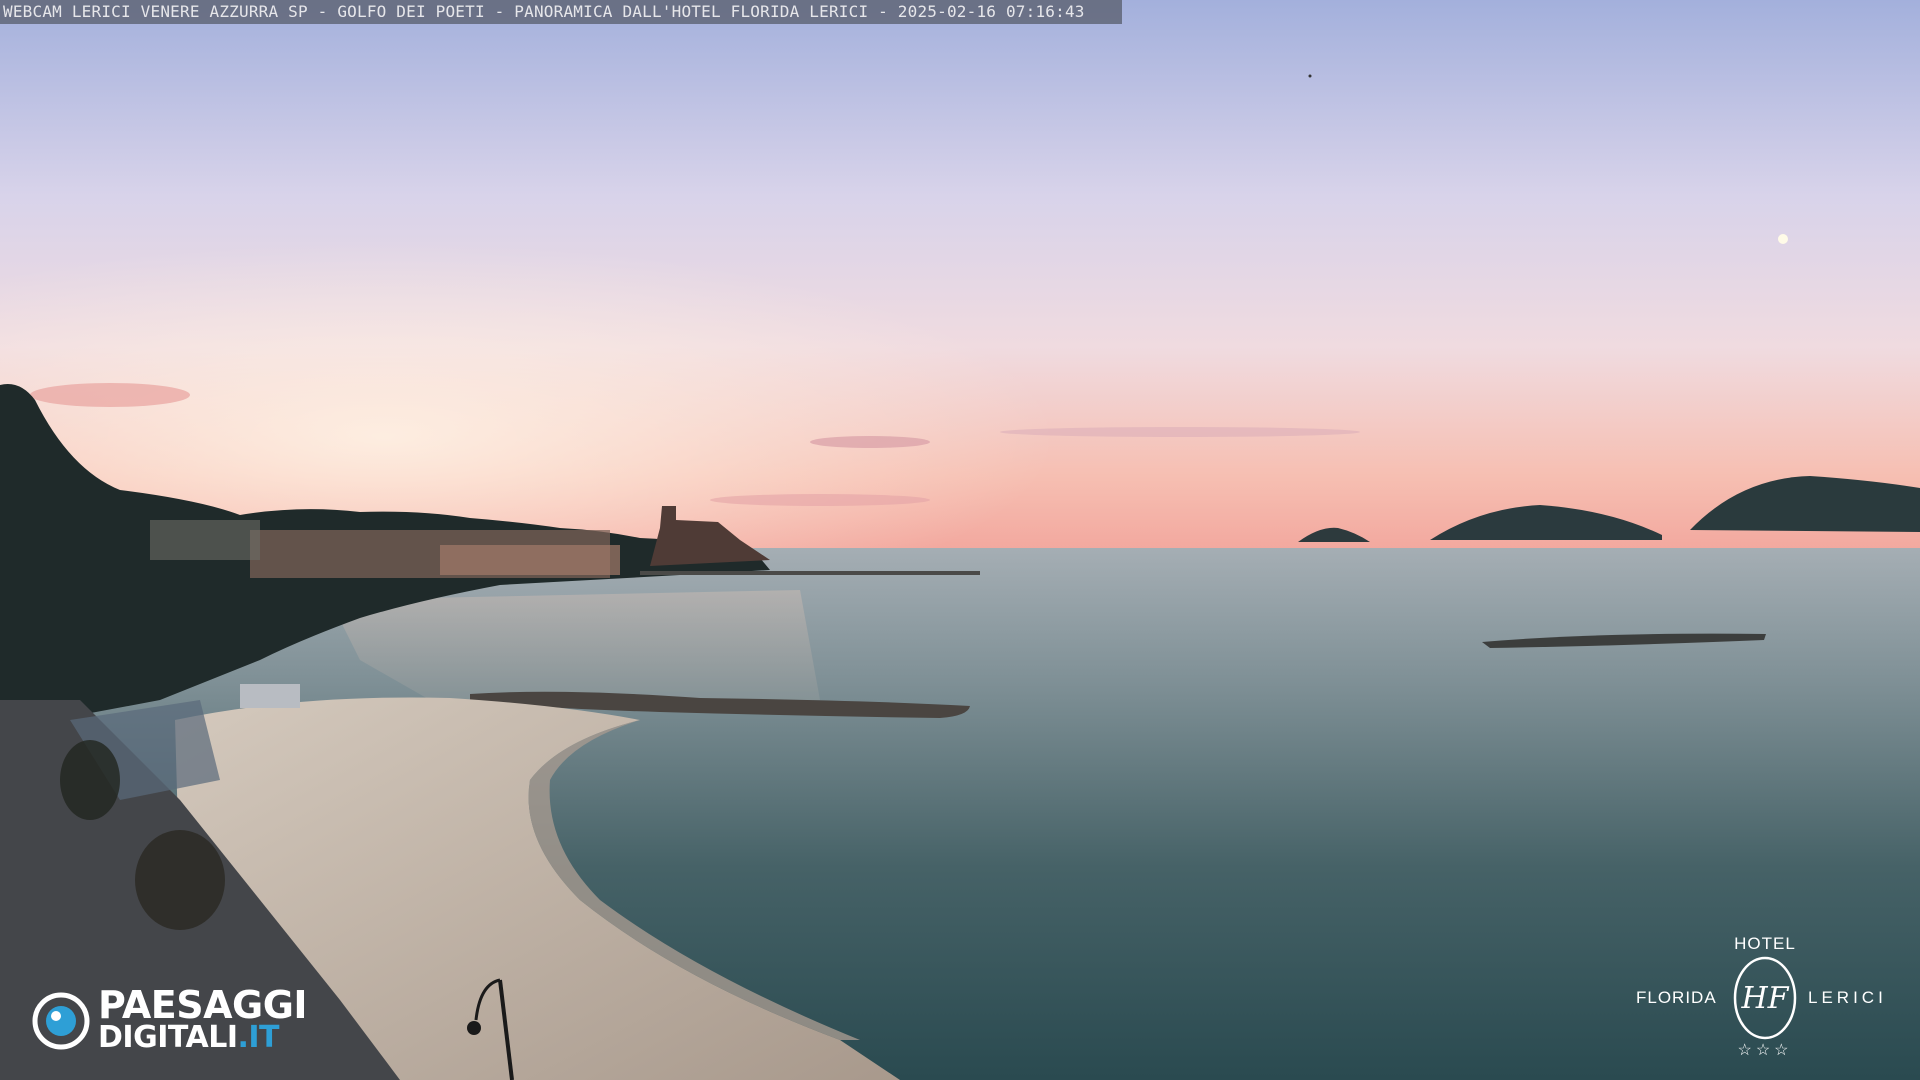 The width and height of the screenshot is (1920, 1080). Describe the element at coordinates (1676, 997) in the screenshot. I see `hotel-name: FLORIDA` at that location.